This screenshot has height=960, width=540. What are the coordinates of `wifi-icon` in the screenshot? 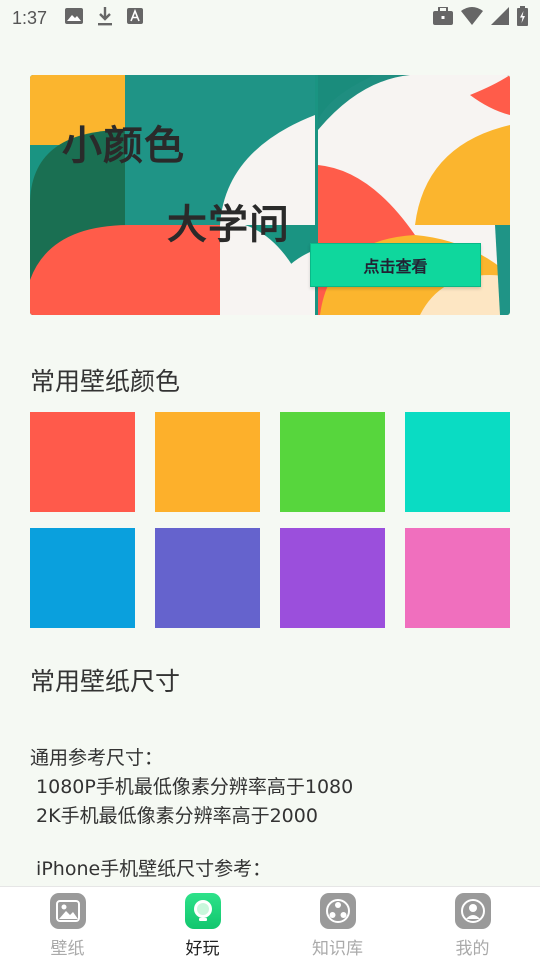 It's located at (472, 18).